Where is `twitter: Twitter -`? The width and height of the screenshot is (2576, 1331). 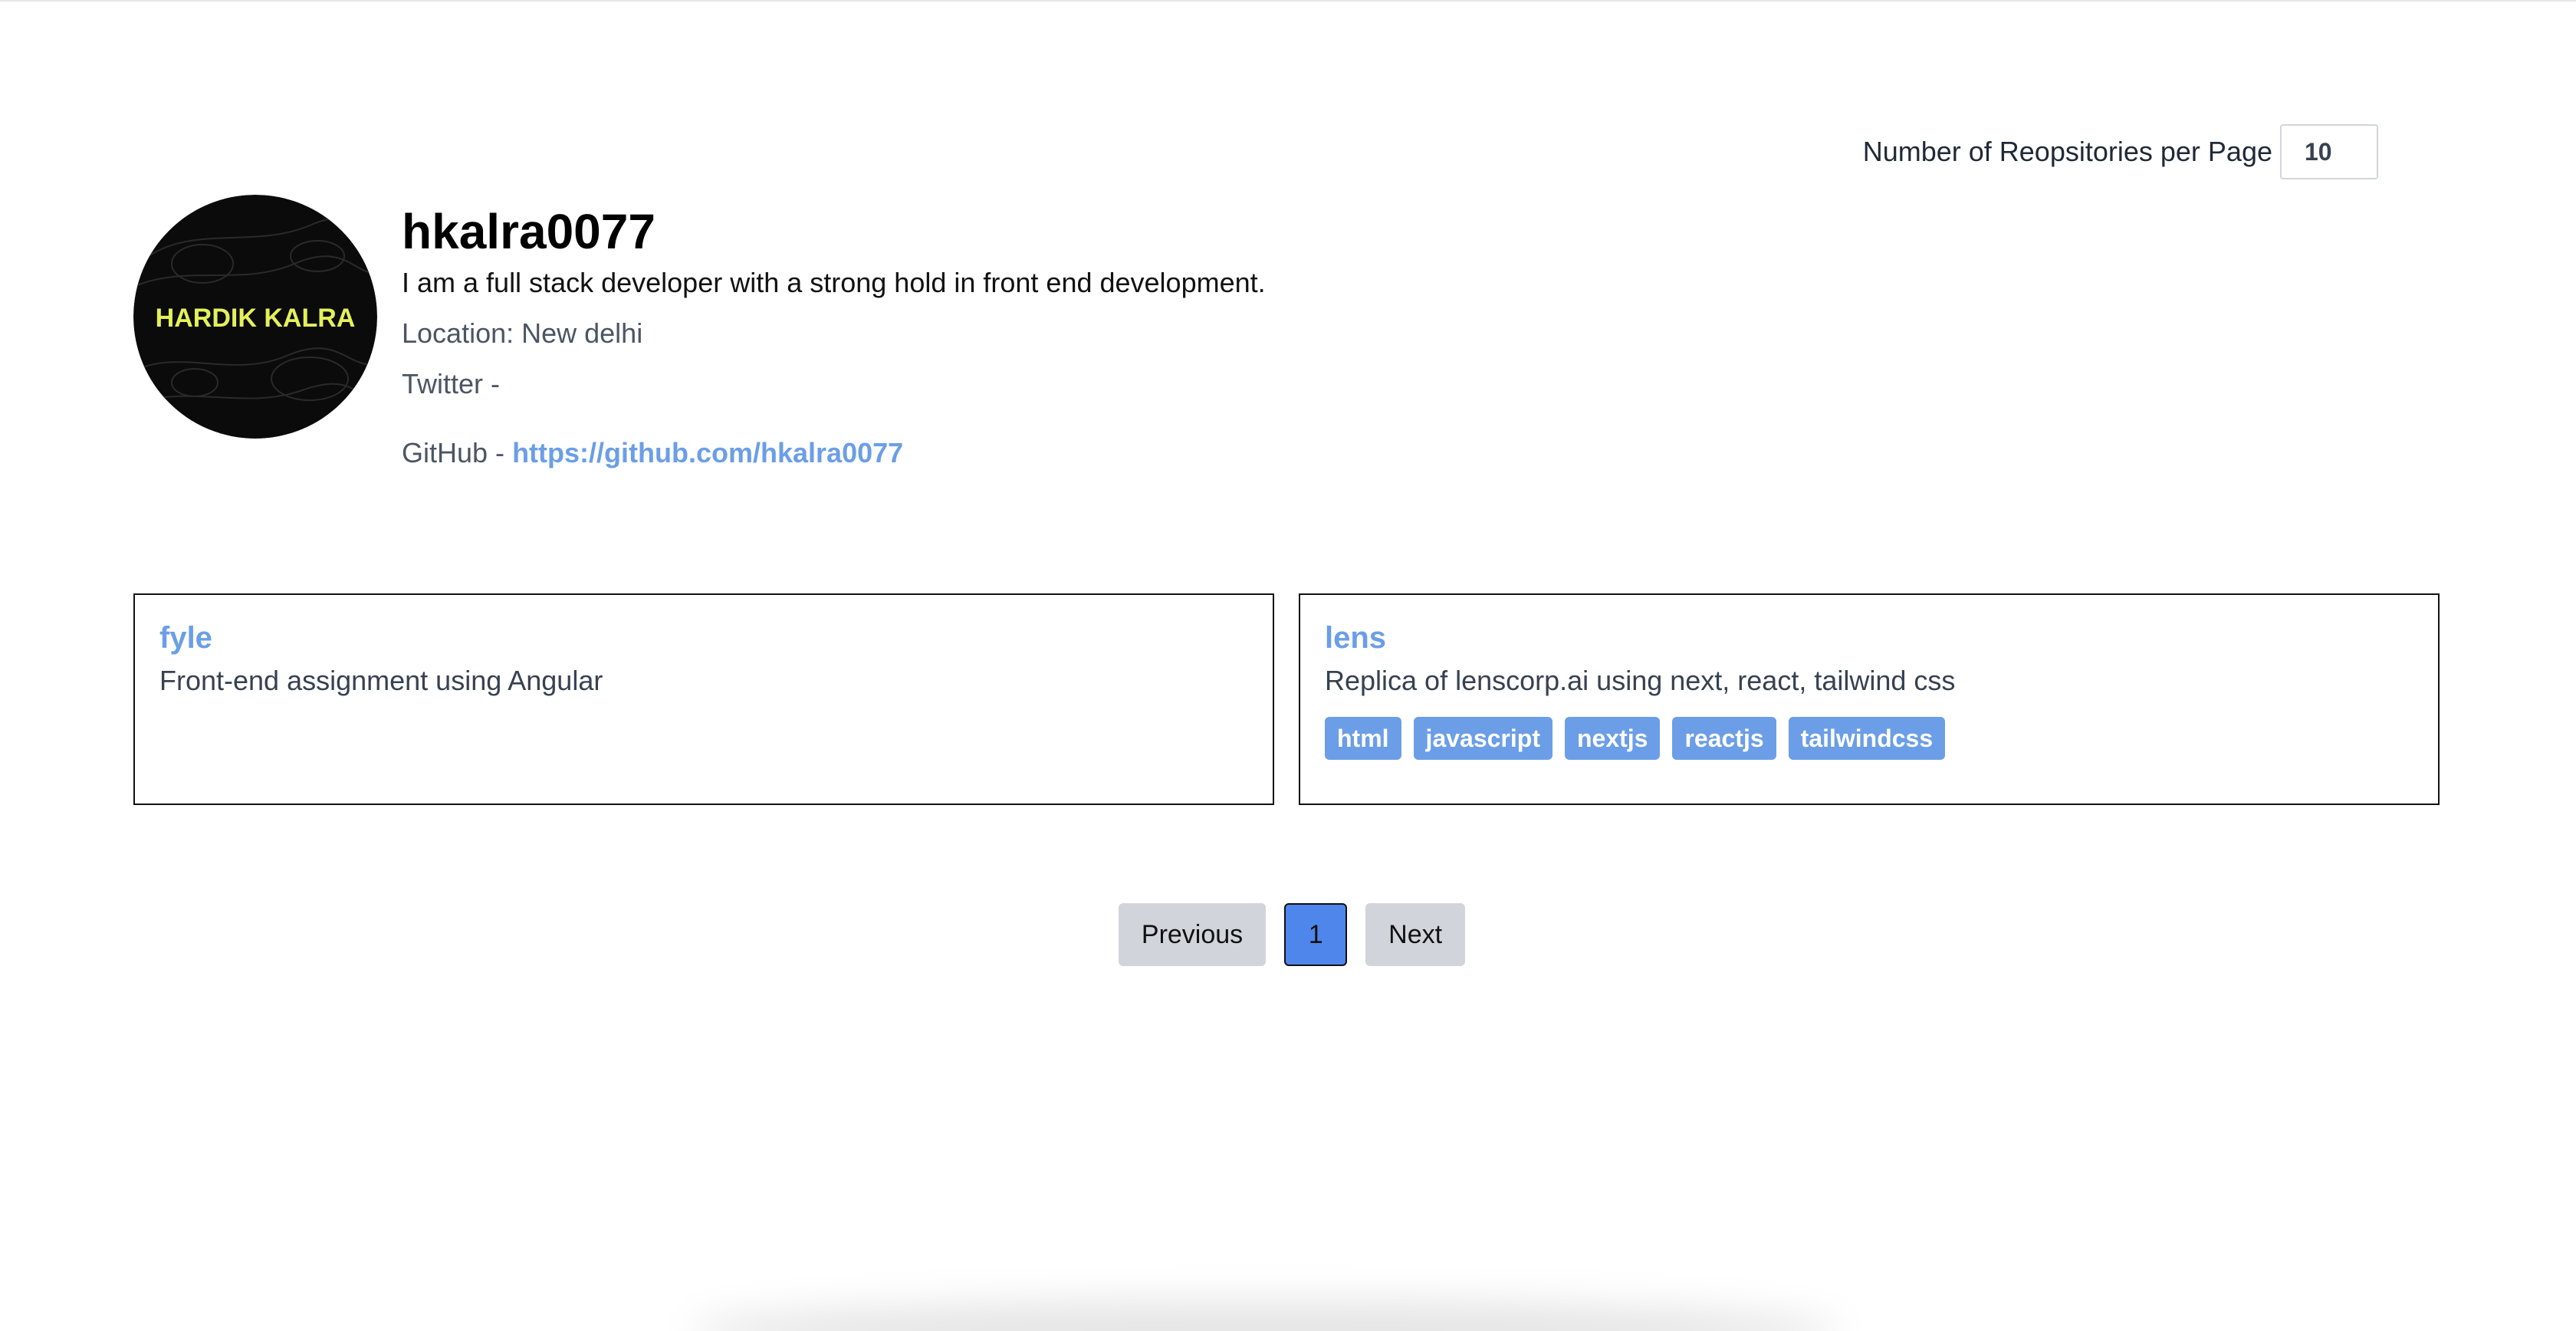 twitter: Twitter - is located at coordinates (452, 383).